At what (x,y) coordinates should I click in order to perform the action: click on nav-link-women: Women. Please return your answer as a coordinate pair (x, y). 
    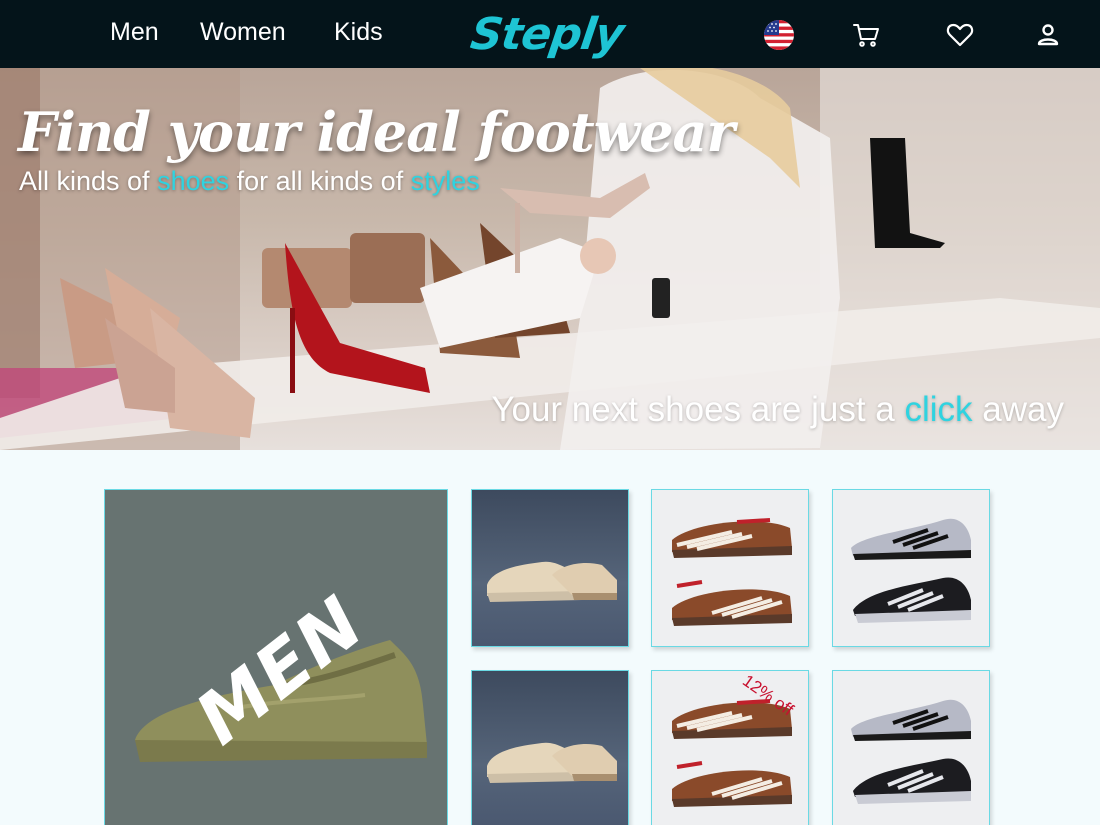
    Looking at the image, I should click on (243, 32).